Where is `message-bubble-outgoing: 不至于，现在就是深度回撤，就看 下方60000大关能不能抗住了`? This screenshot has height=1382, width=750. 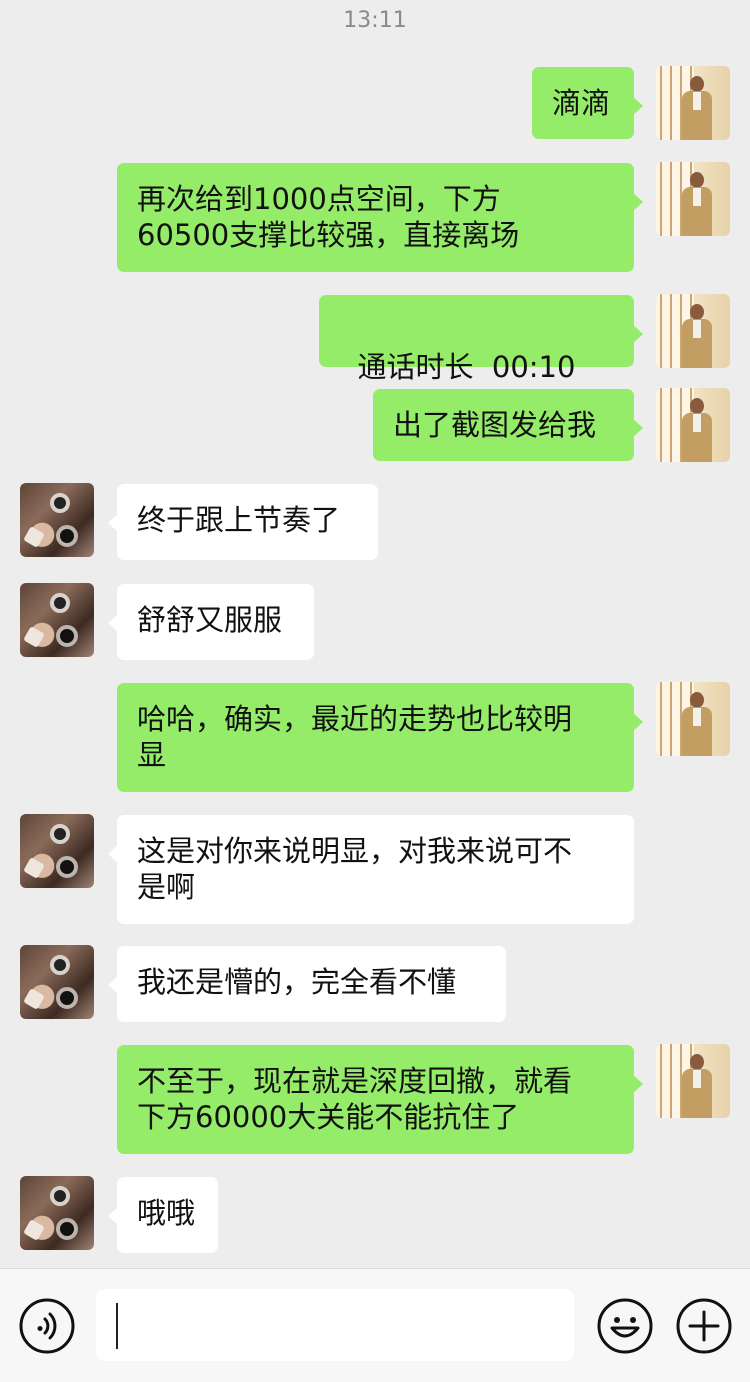 message-bubble-outgoing: 不至于，现在就是深度回撤，就看 下方60000大关能不能抗住了 is located at coordinates (380, 1099).